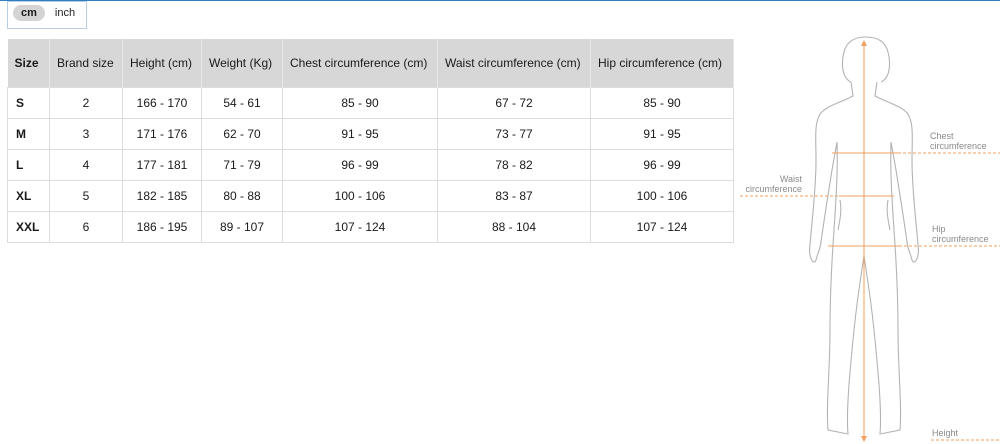 The height and width of the screenshot is (444, 1000). Describe the element at coordinates (242, 63) in the screenshot. I see `header-weight: Weight (Kg)` at that location.